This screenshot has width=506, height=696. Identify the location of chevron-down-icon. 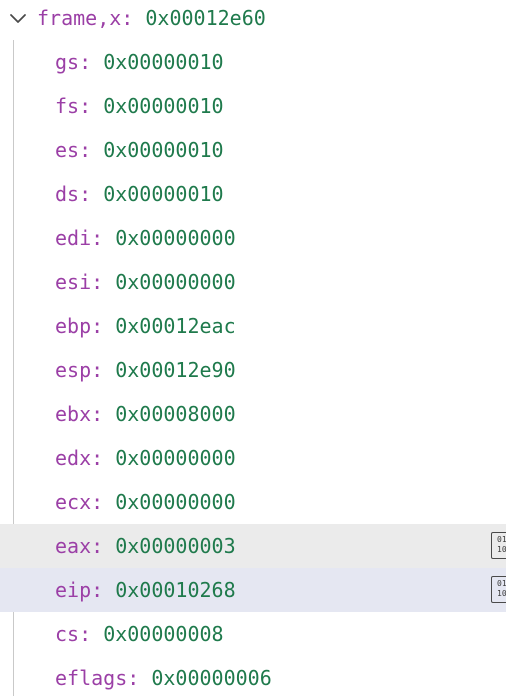
(18, 18).